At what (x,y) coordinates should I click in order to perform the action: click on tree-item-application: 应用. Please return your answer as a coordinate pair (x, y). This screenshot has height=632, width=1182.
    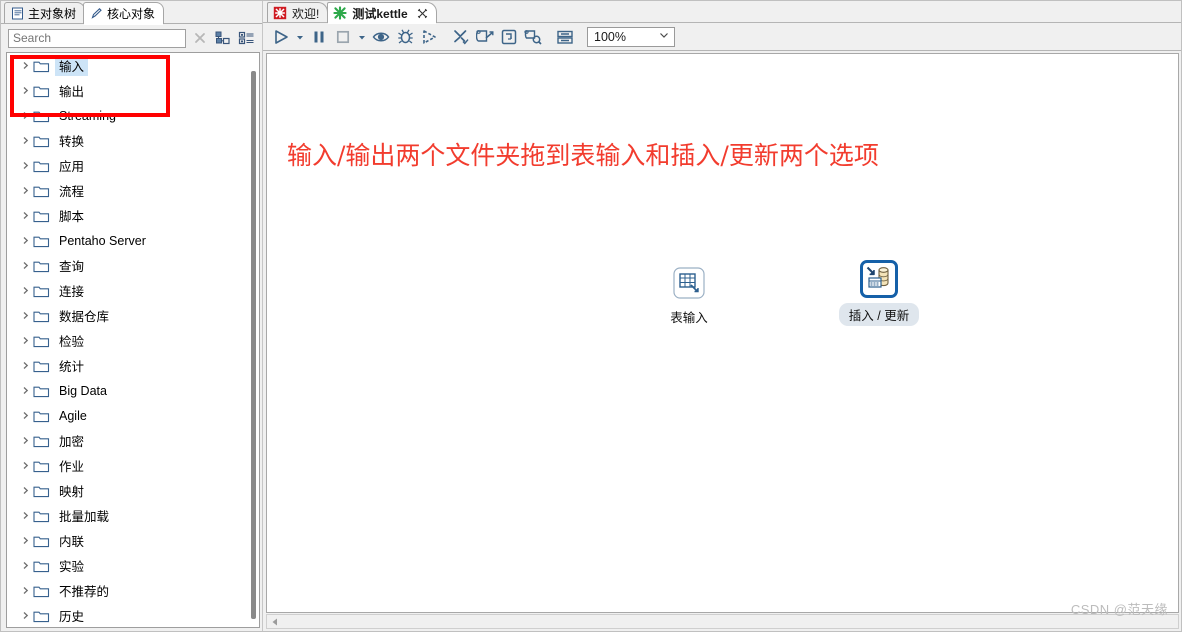
    Looking at the image, I should click on (133, 165).